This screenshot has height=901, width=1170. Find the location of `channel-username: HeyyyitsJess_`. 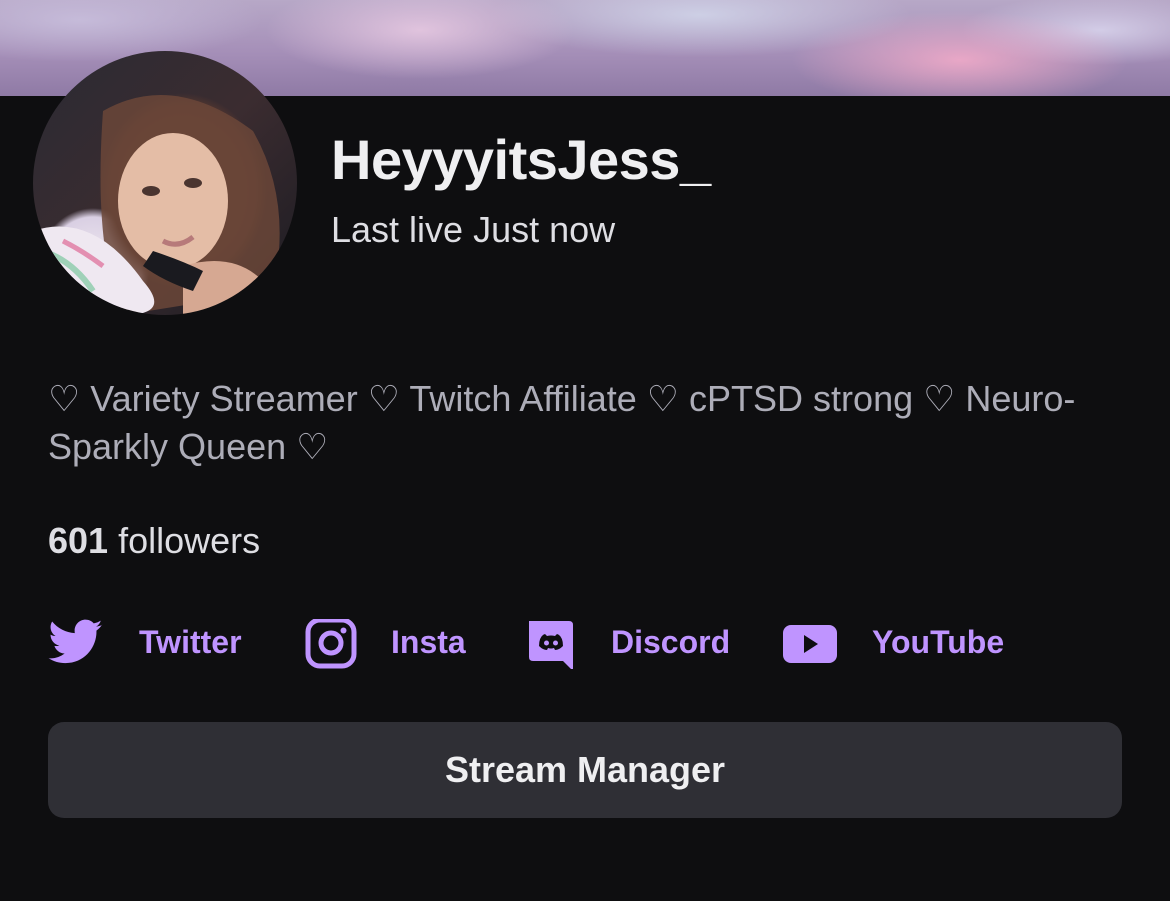

channel-username: HeyyyitsJess_ is located at coordinates (521, 159).